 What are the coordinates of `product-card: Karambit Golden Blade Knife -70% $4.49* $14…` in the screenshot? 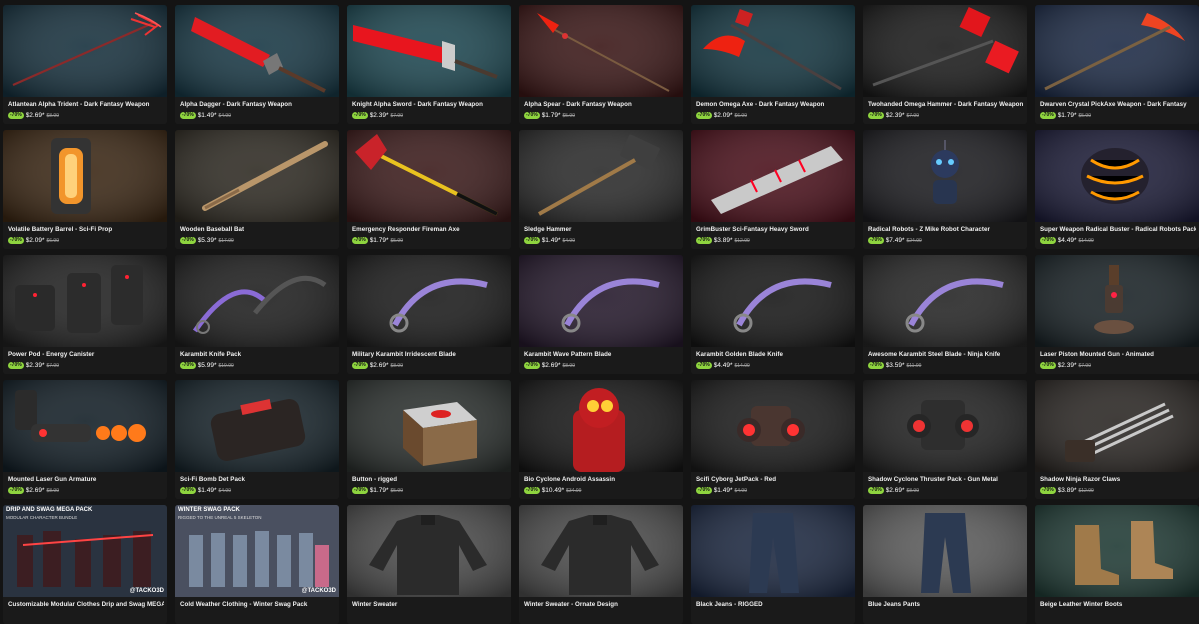 It's located at (773, 314).